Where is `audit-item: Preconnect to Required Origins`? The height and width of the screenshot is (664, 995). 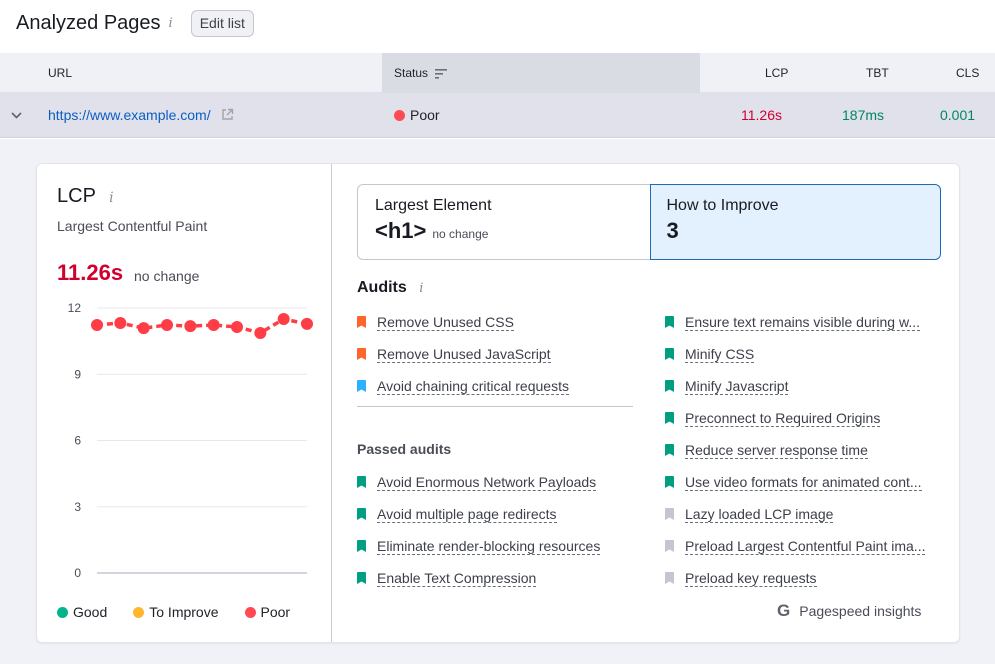 audit-item: Preconnect to Required Origins is located at coordinates (795, 418).